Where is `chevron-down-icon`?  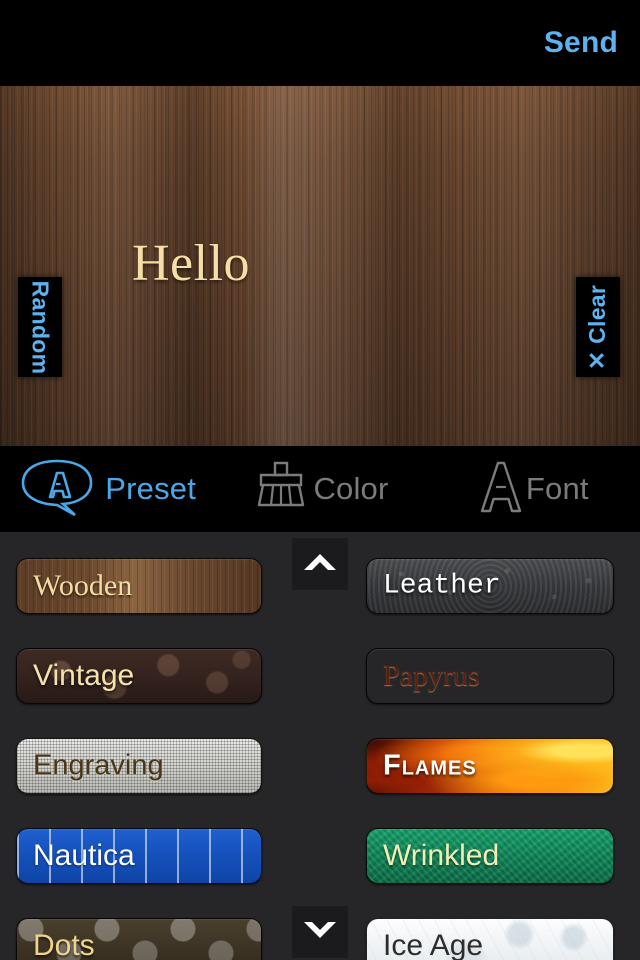 chevron-down-icon is located at coordinates (320, 932).